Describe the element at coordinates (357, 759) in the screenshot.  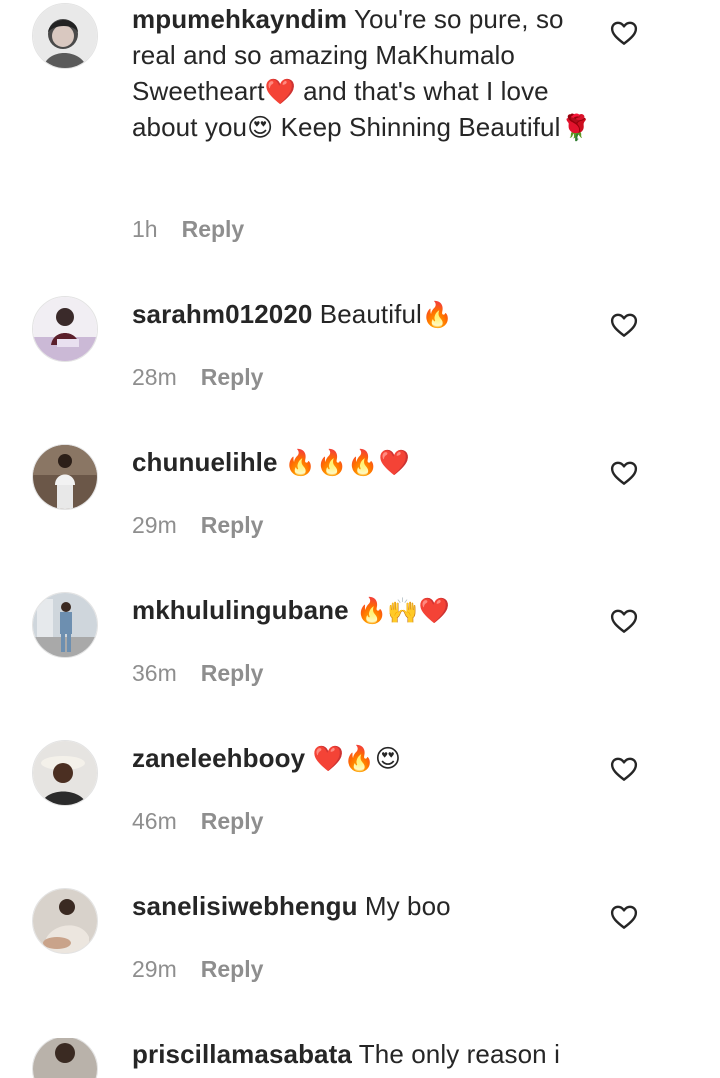
I see `emoji: ❤️🔥😍` at that location.